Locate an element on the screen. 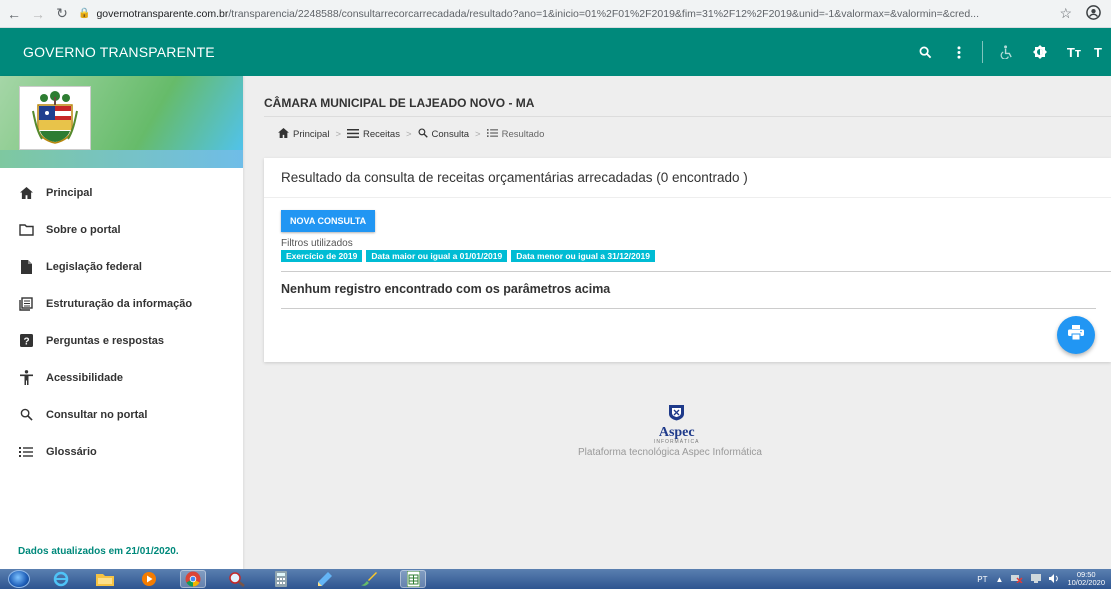 This screenshot has width=1111, height=589. font-increase-icon: Tт is located at coordinates (1074, 52).